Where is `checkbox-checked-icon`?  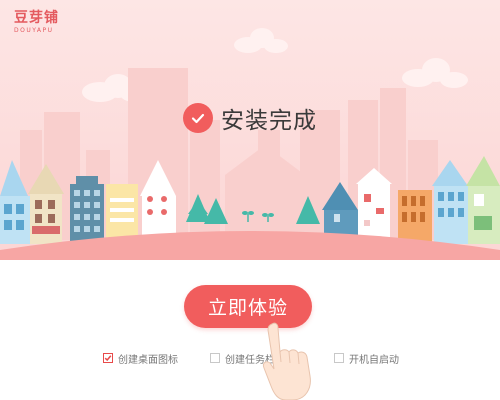
checkbox-checked-icon is located at coordinates (108, 358).